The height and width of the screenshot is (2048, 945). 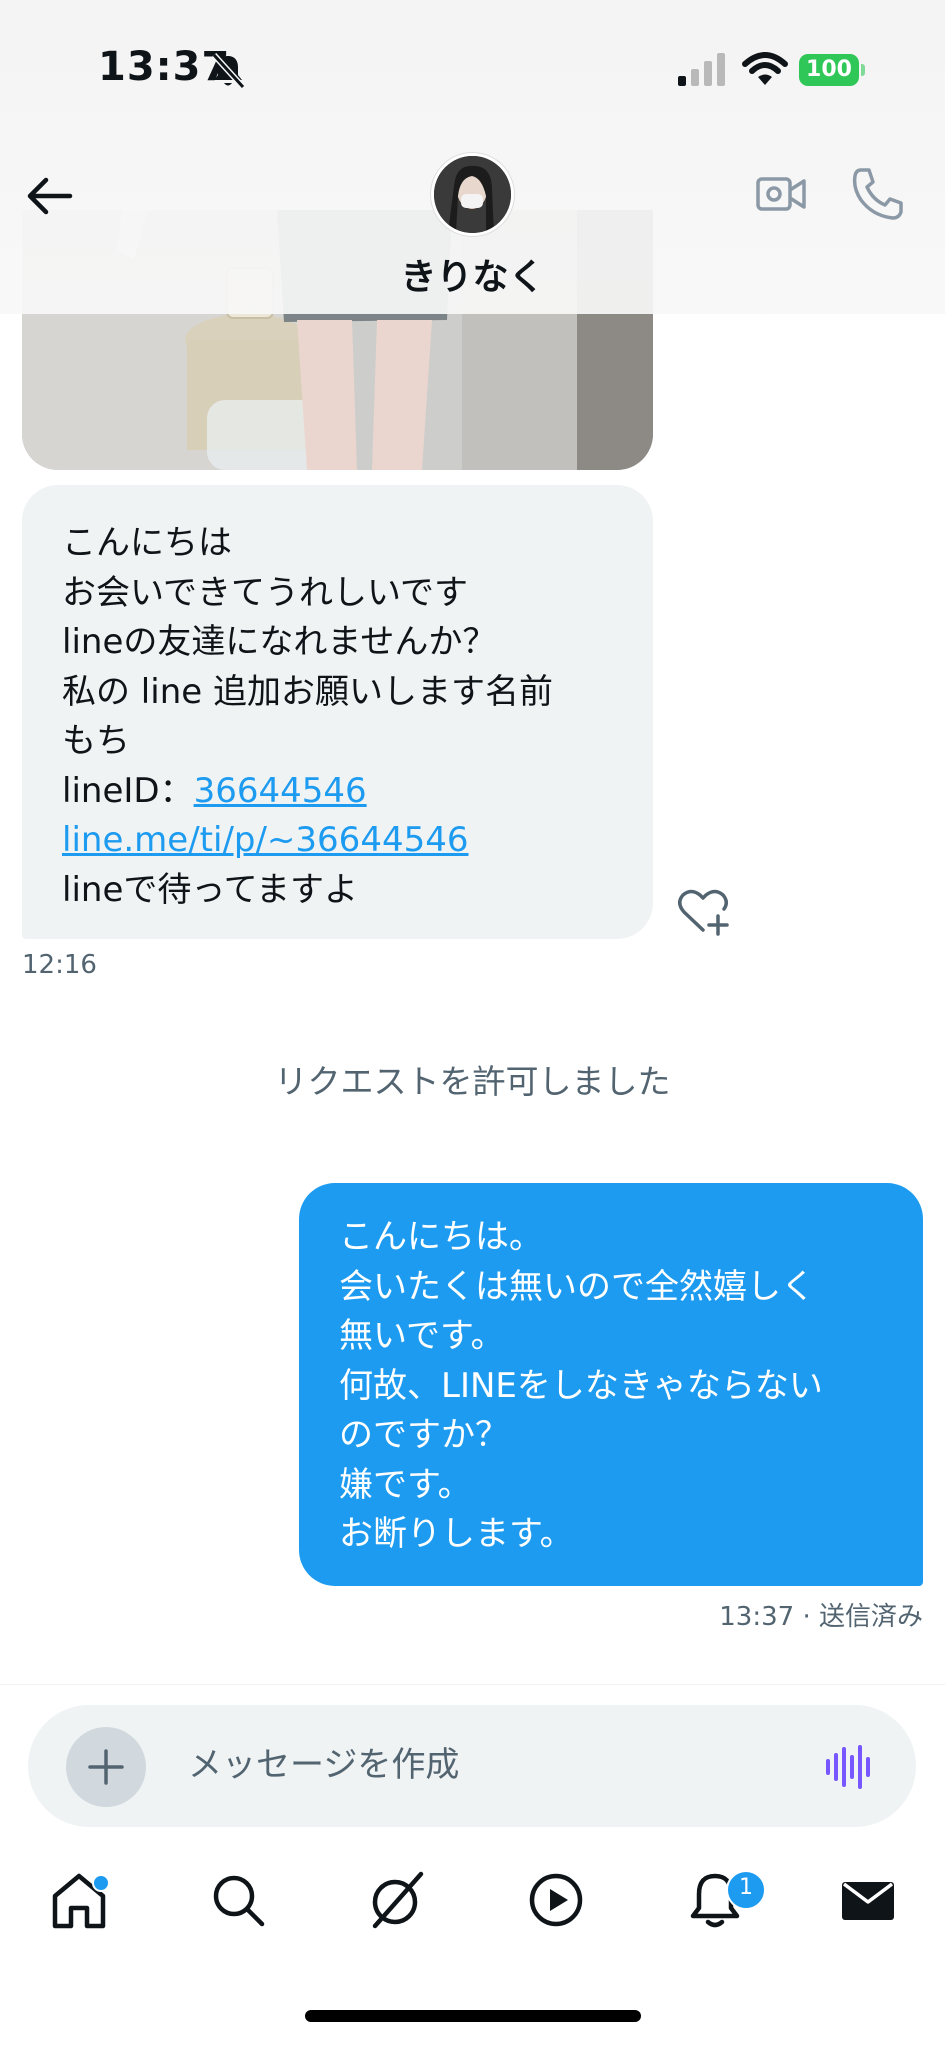 What do you see at coordinates (556, 1900) in the screenshot?
I see `play-icon` at bounding box center [556, 1900].